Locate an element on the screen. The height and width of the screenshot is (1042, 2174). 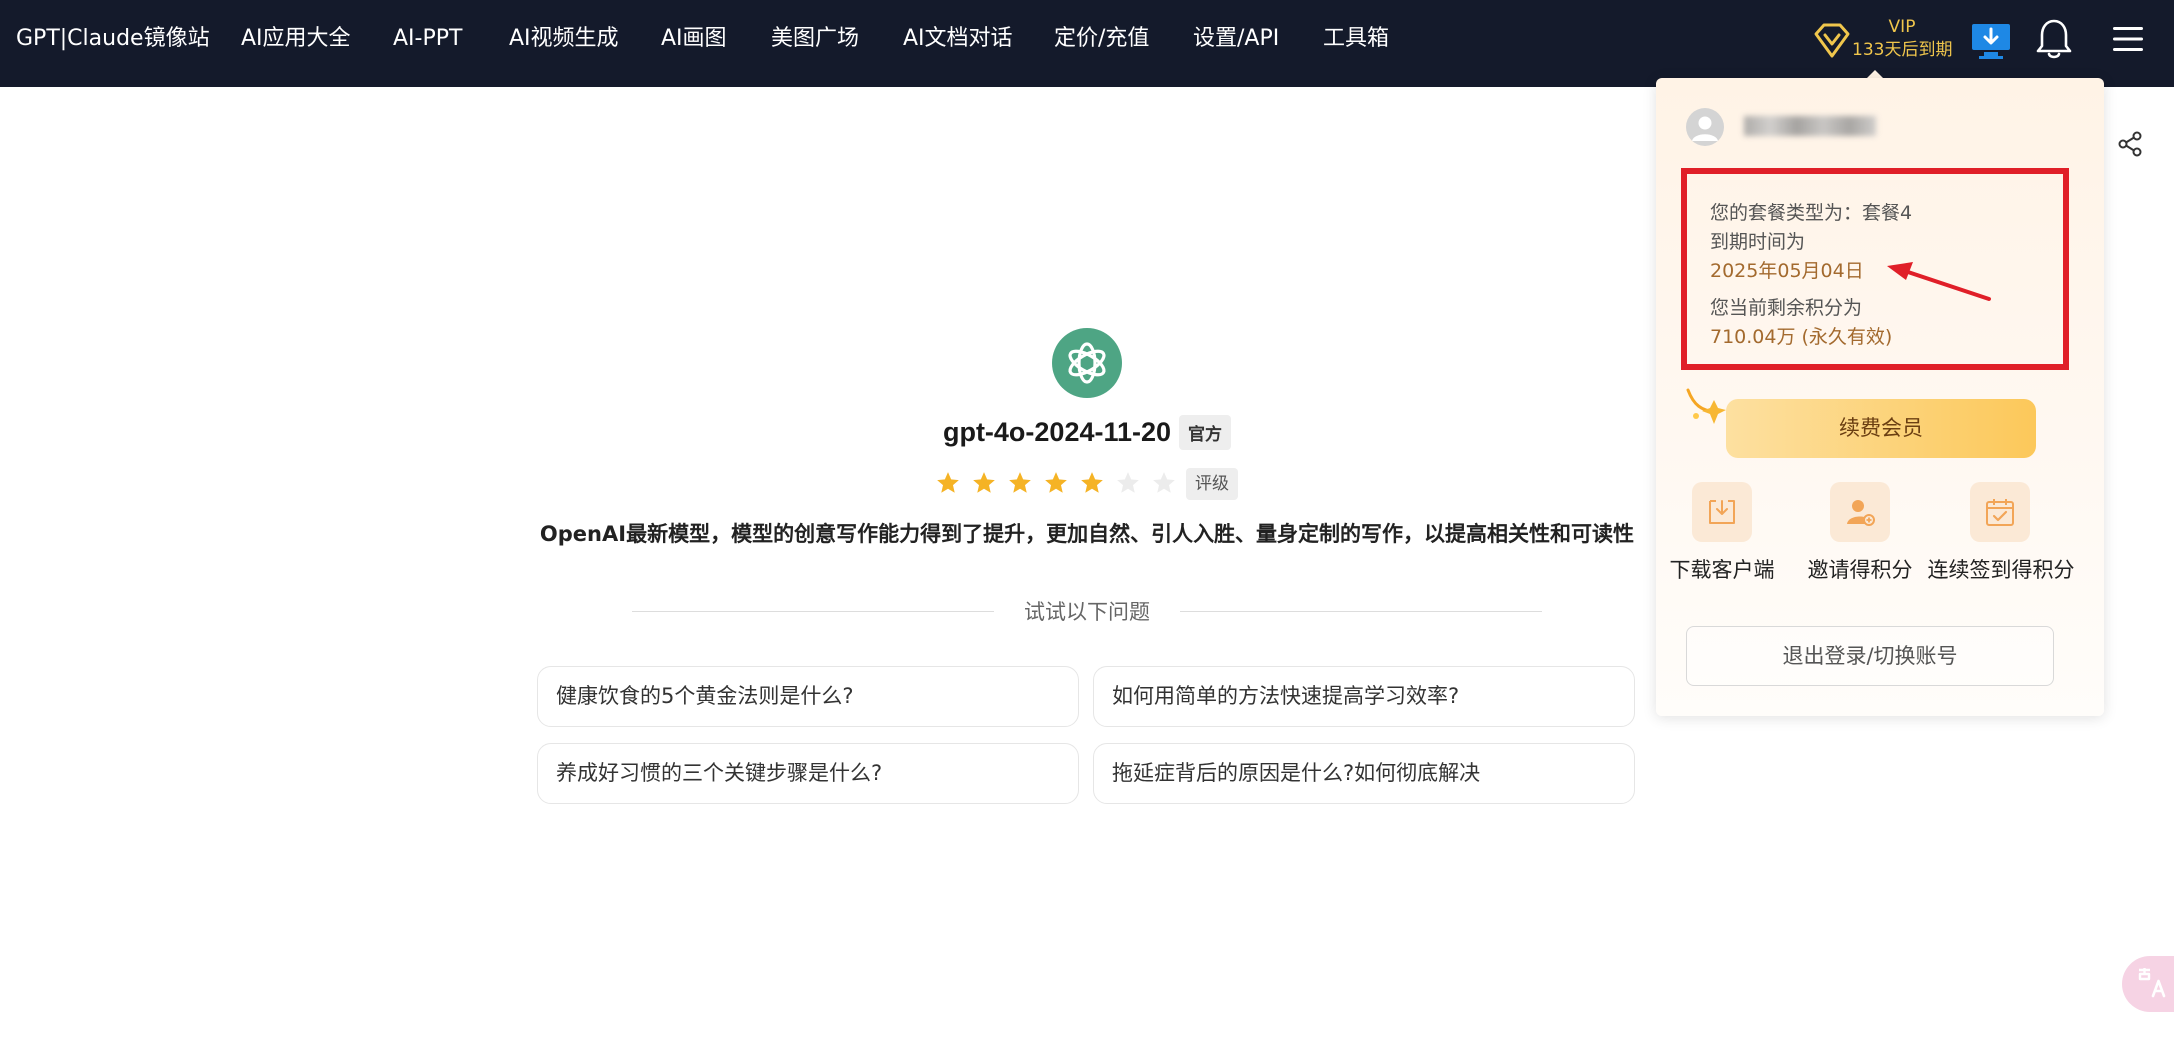
suggested-question-card: 拖延症背后的原因是什么?如何彻底解决 is located at coordinates (1364, 773).